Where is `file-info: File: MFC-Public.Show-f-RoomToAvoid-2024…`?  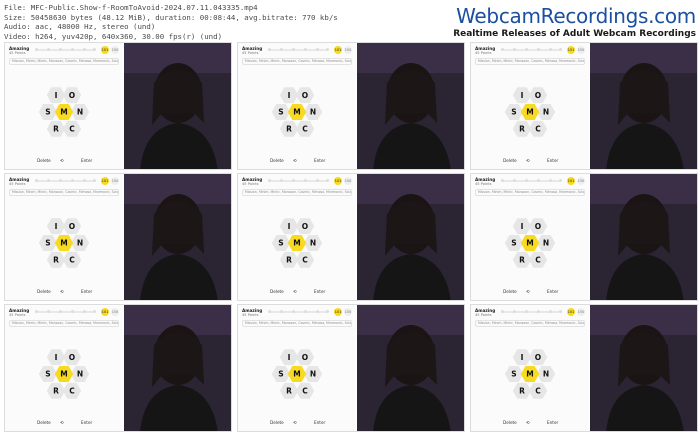 file-info: File: MFC-Public.Show-f-RoomToAvoid-2024… is located at coordinates (171, 22).